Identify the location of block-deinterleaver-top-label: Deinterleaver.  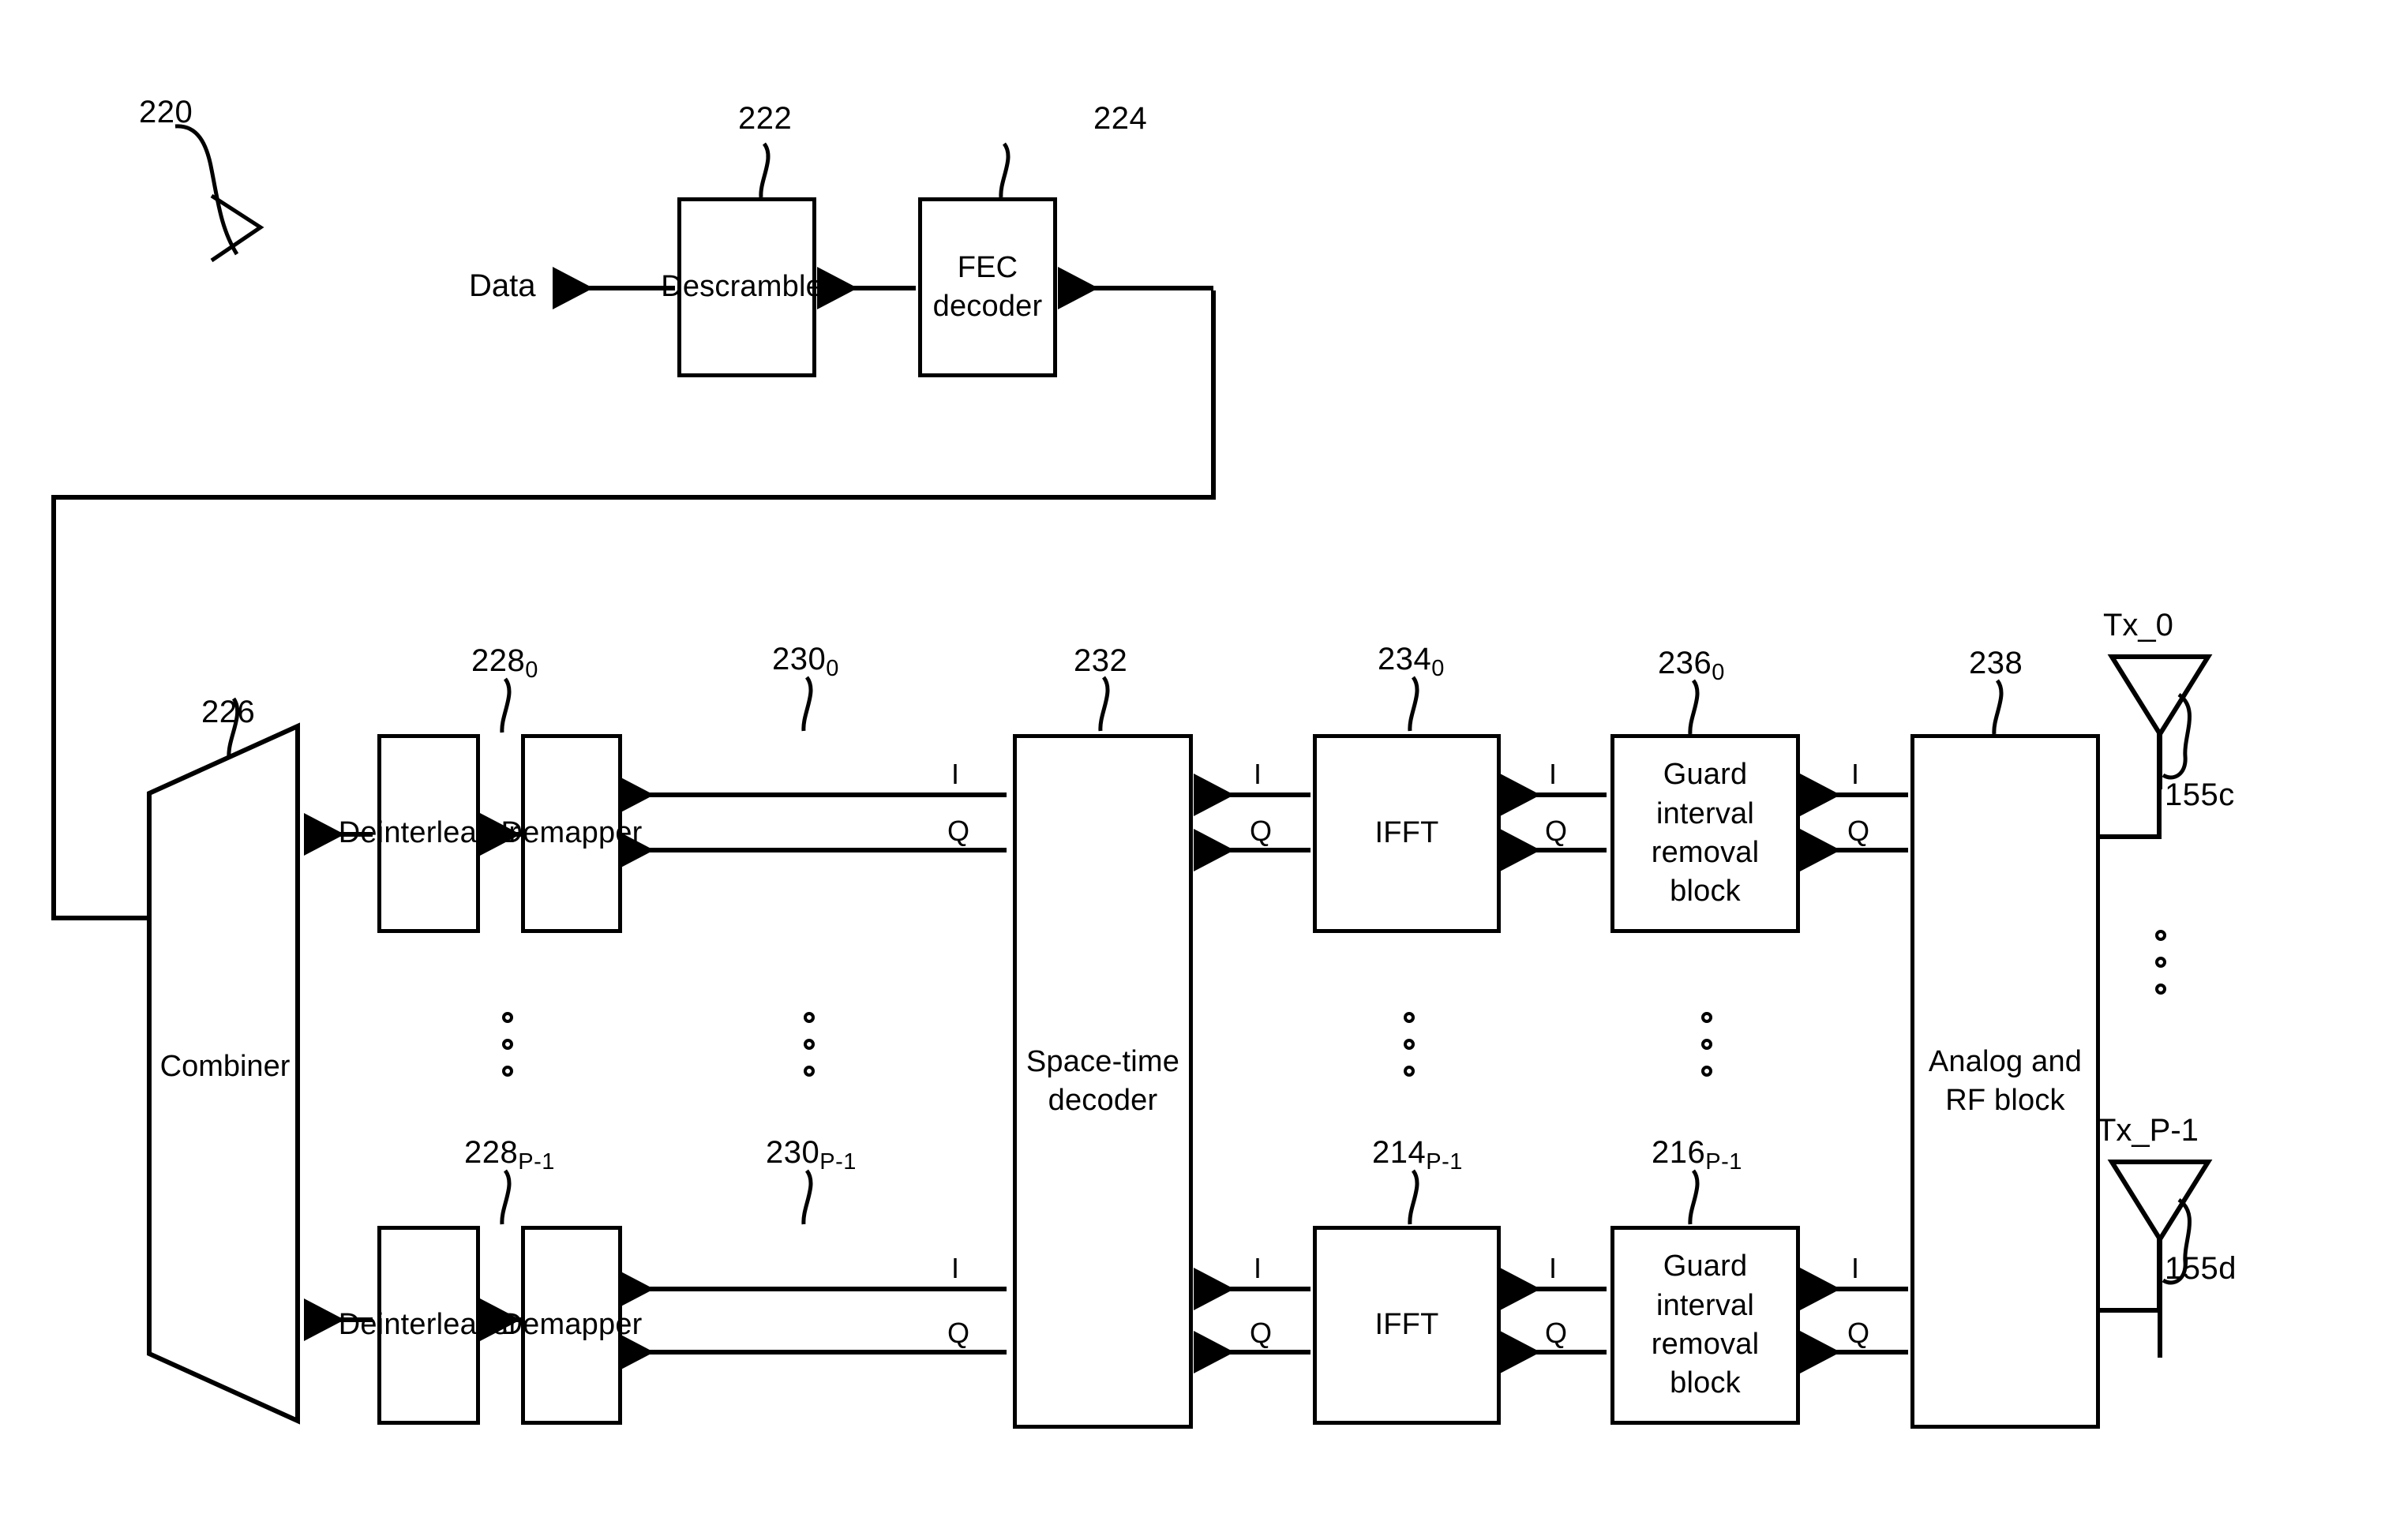
(428, 833).